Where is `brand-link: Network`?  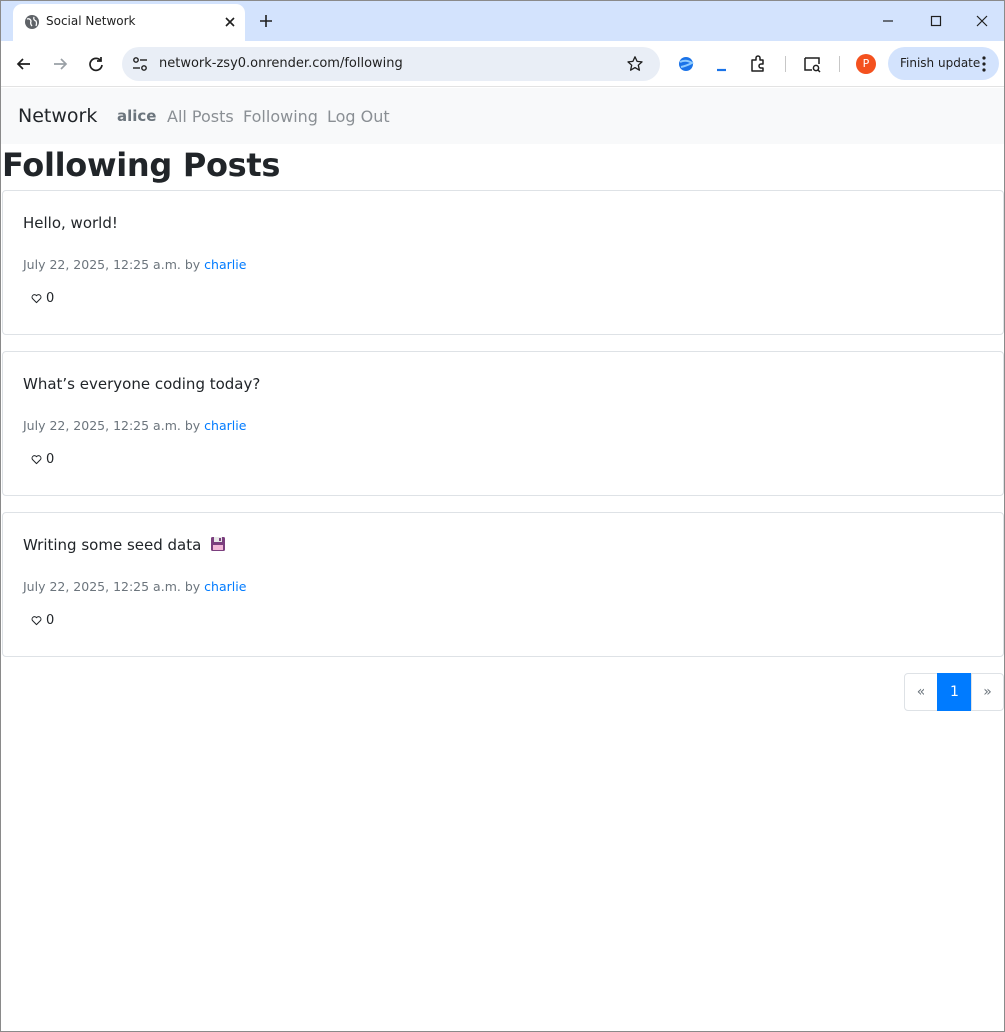 brand-link: Network is located at coordinates (57, 116).